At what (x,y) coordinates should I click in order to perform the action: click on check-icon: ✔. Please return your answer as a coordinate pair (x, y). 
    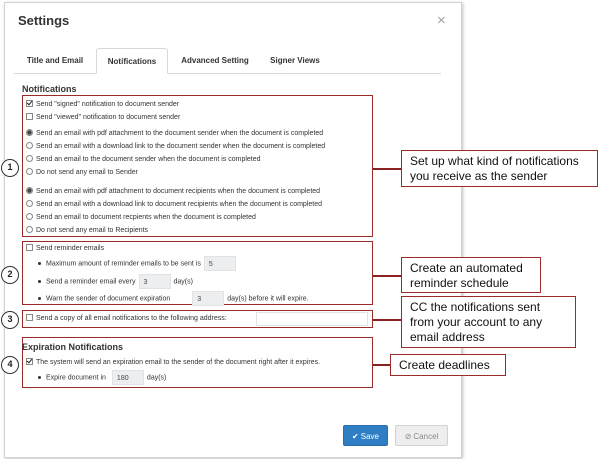
    Looking at the image, I should click on (355, 436).